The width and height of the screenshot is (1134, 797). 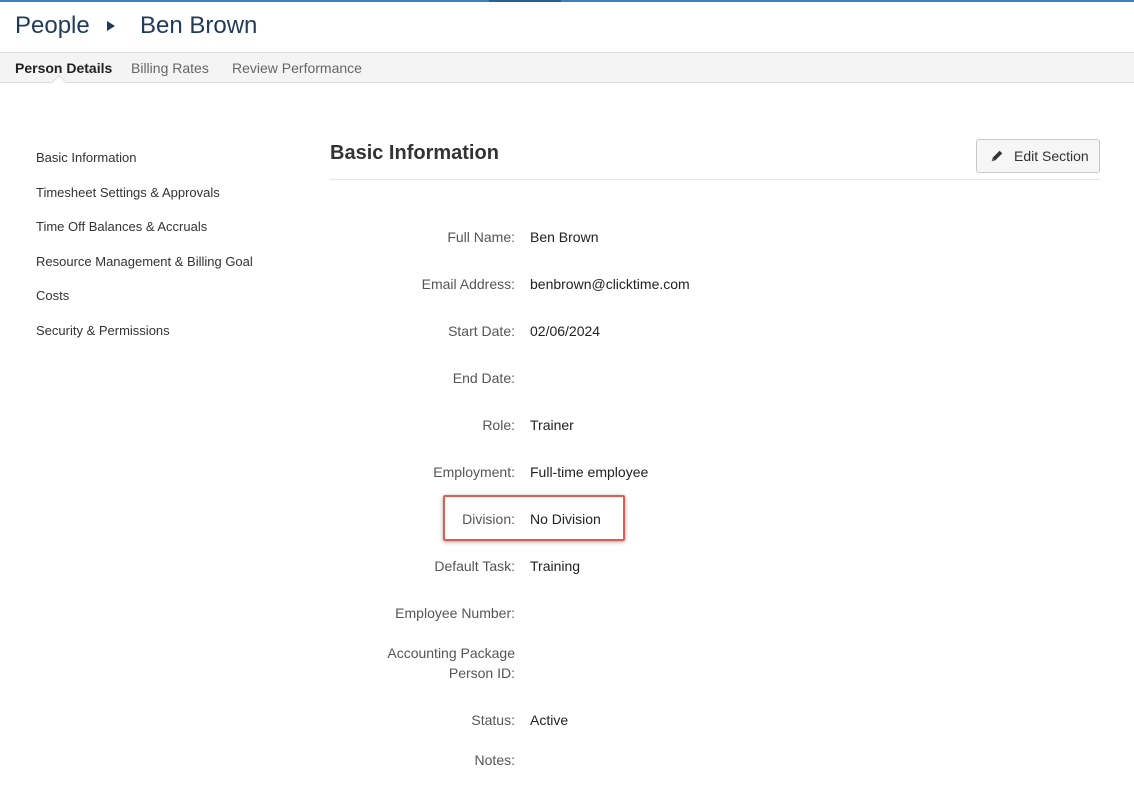 I want to click on sidenav-timesheet-settings: Timesheet Settings & Approvals, so click(x=166, y=200).